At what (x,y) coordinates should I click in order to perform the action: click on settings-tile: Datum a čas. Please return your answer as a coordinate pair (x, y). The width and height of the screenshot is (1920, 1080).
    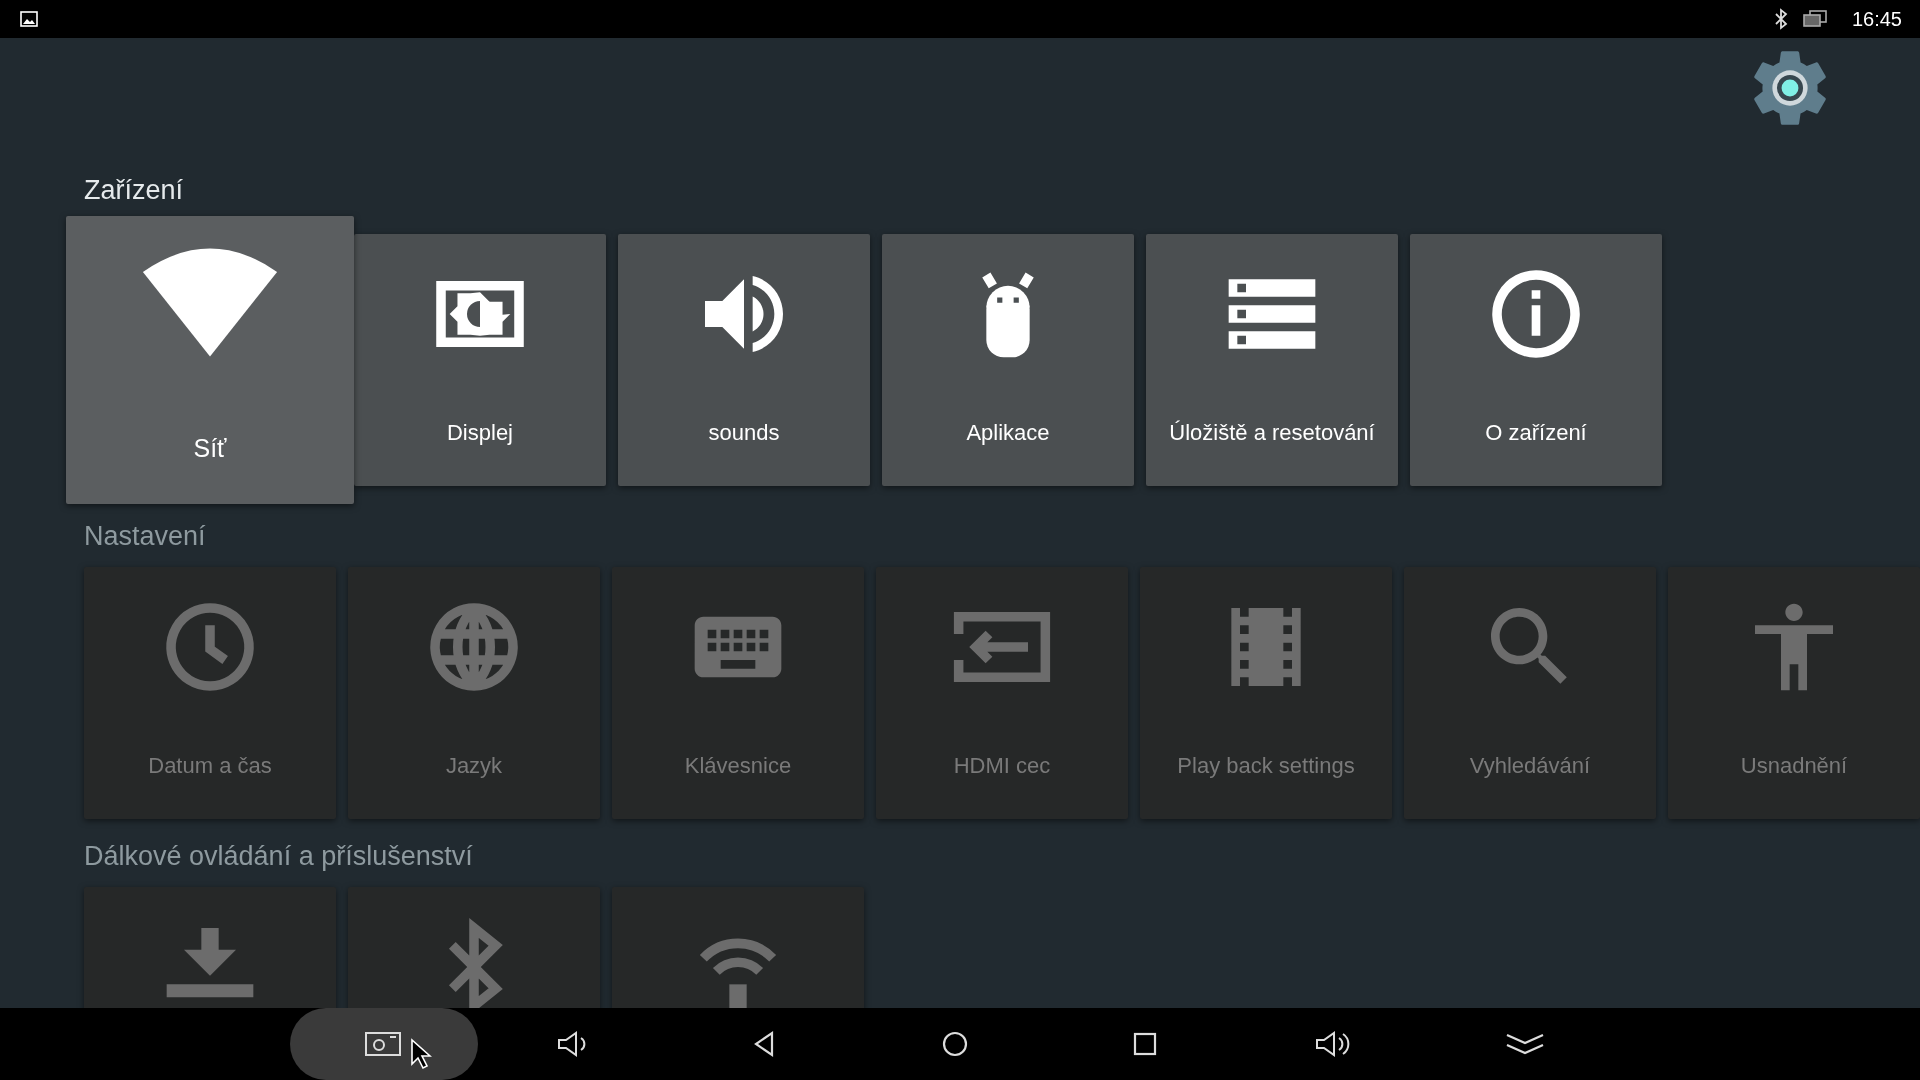
    Looking at the image, I should click on (210, 693).